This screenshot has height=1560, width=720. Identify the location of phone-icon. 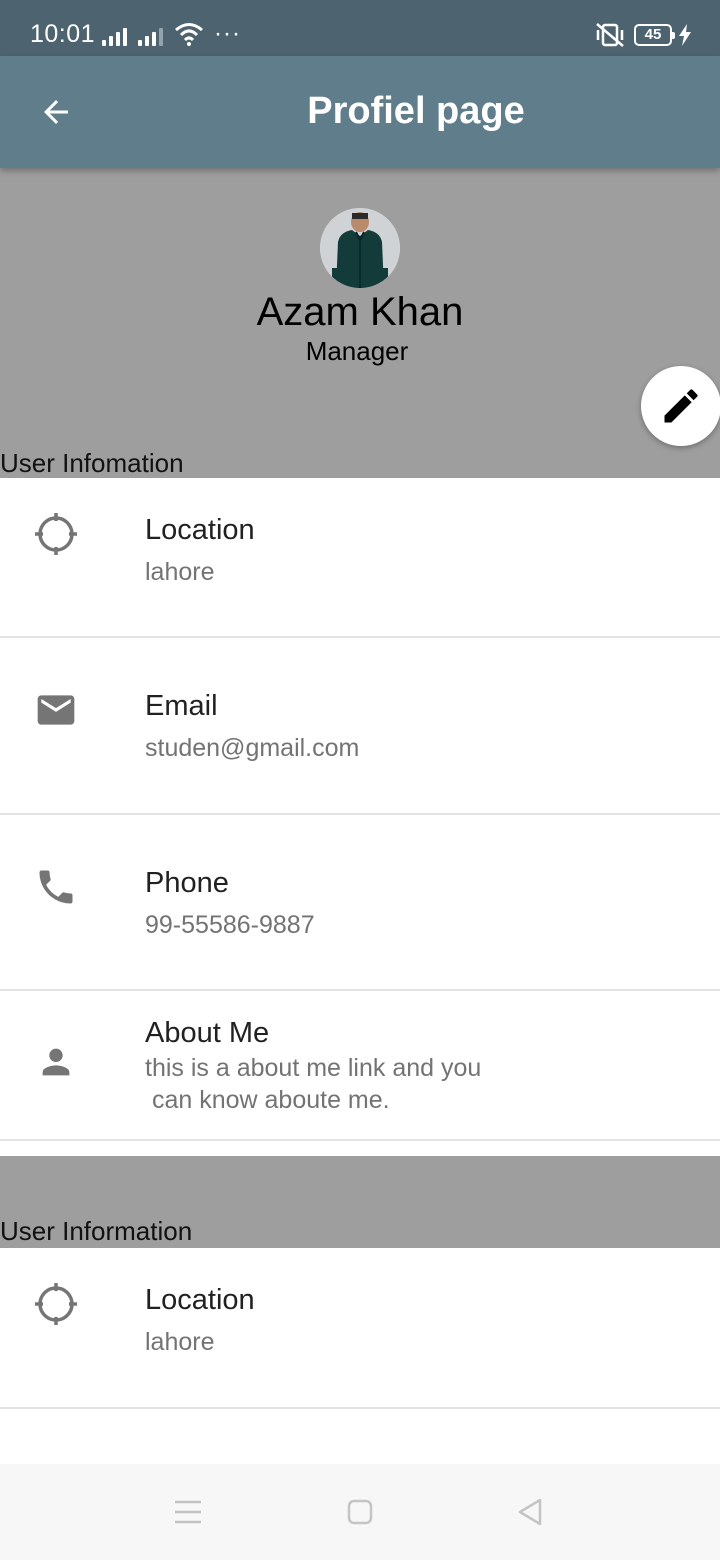
(56, 887).